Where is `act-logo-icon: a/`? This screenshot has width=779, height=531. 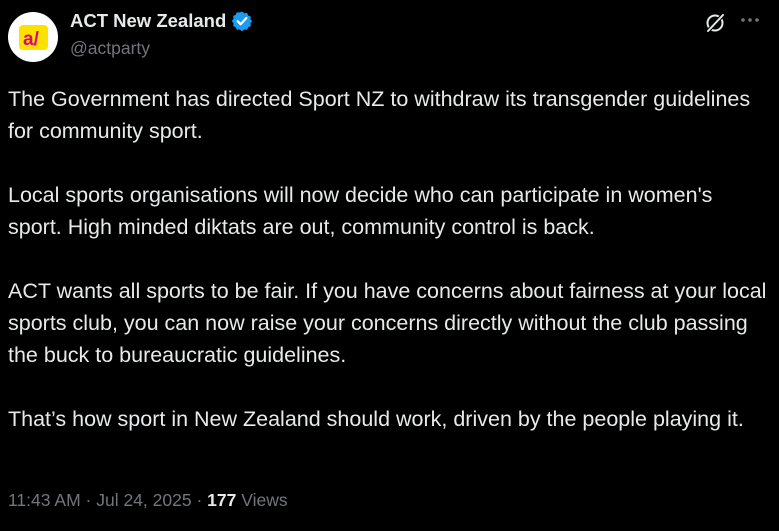 act-logo-icon: a/ is located at coordinates (33, 37).